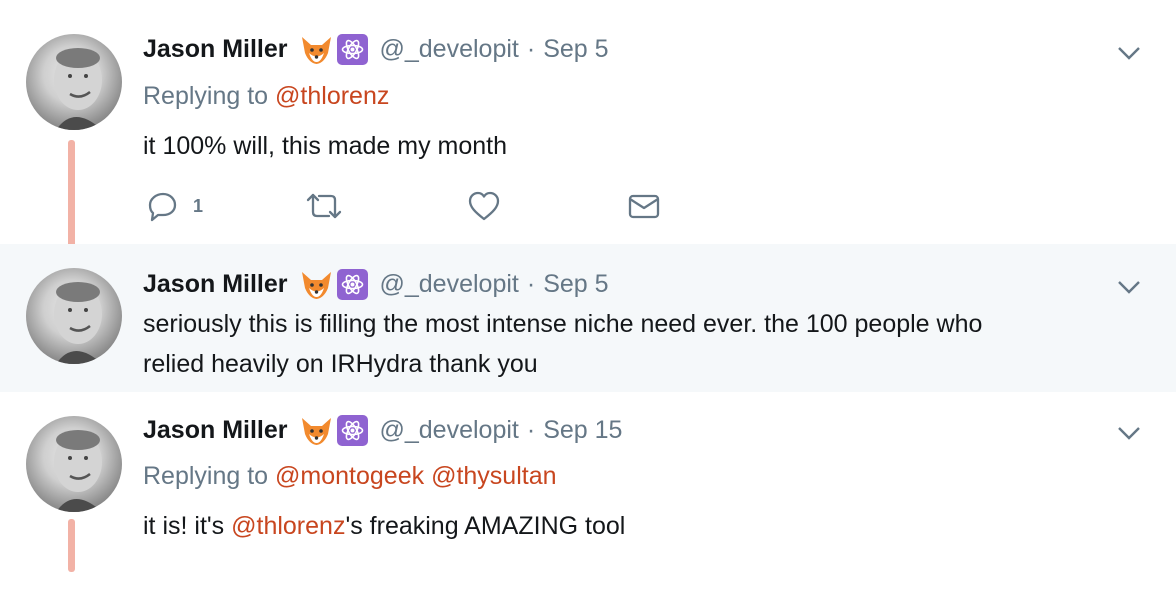 This screenshot has height=592, width=1176. I want to click on retweet-icon, so click(324, 206).